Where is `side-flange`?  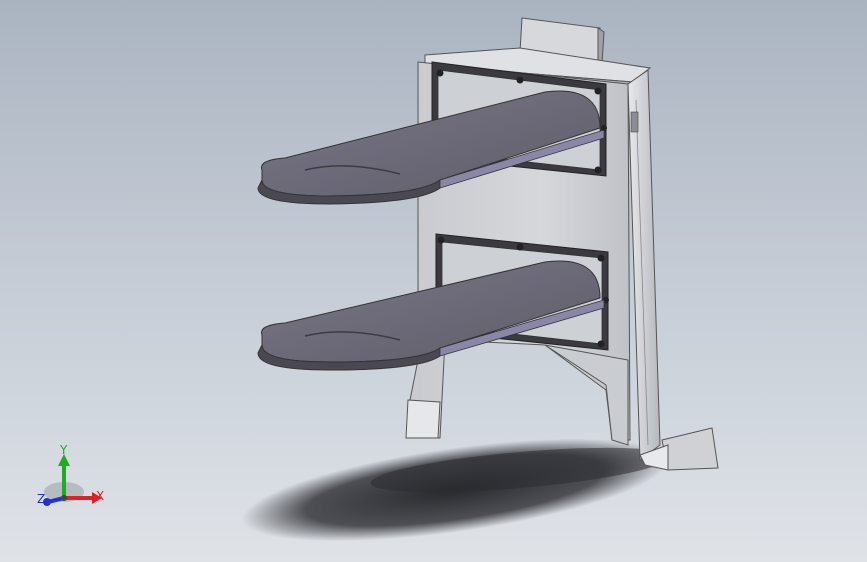 side-flange is located at coordinates (644, 265).